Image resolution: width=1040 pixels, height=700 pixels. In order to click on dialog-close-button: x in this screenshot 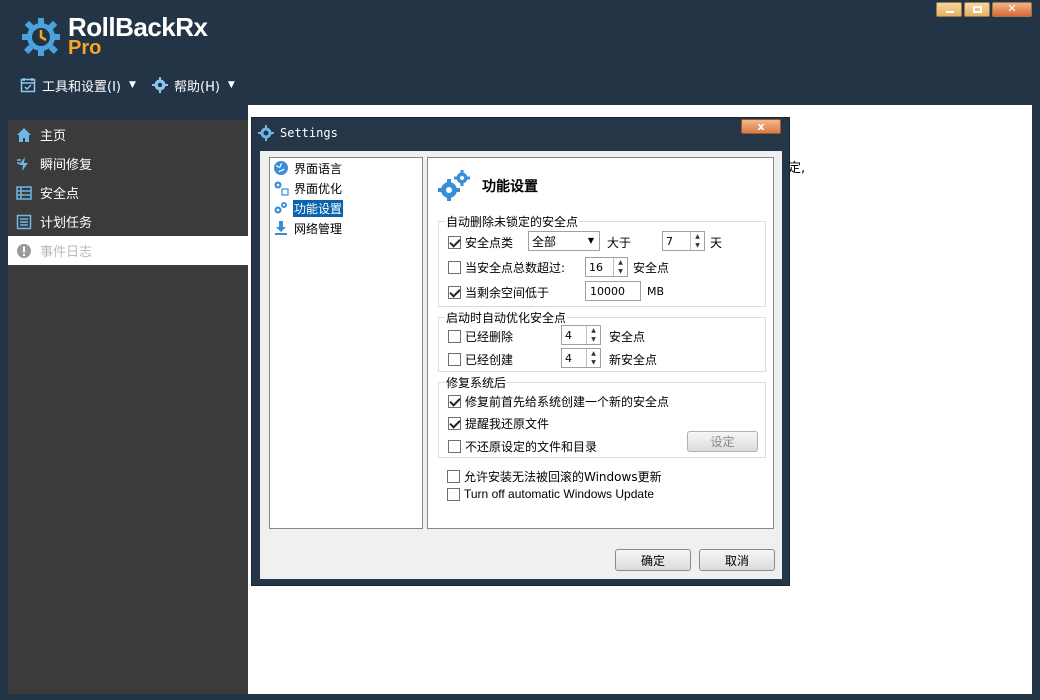, I will do `click(761, 126)`.